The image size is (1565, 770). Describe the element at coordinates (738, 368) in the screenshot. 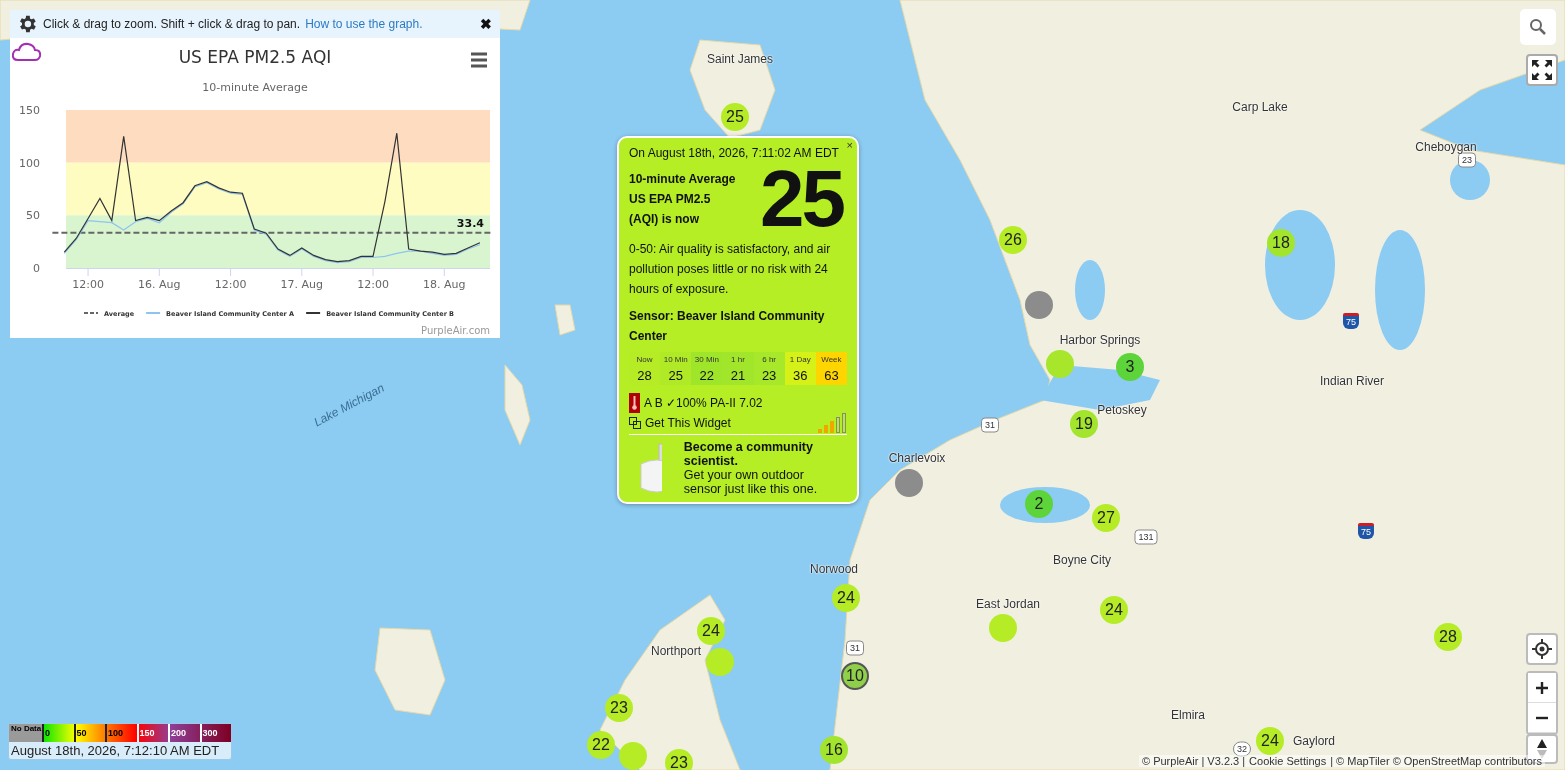

I see `average-cell: 1 hr 21` at that location.